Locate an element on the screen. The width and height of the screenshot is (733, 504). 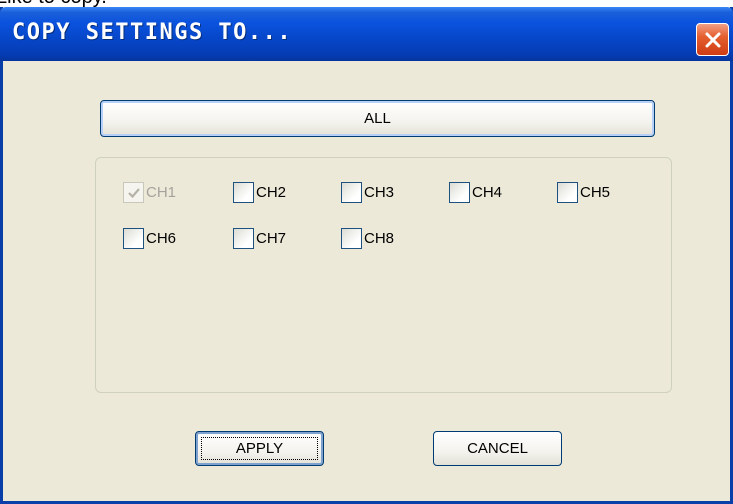
checkbox-ch3: CH3 is located at coordinates (367, 192).